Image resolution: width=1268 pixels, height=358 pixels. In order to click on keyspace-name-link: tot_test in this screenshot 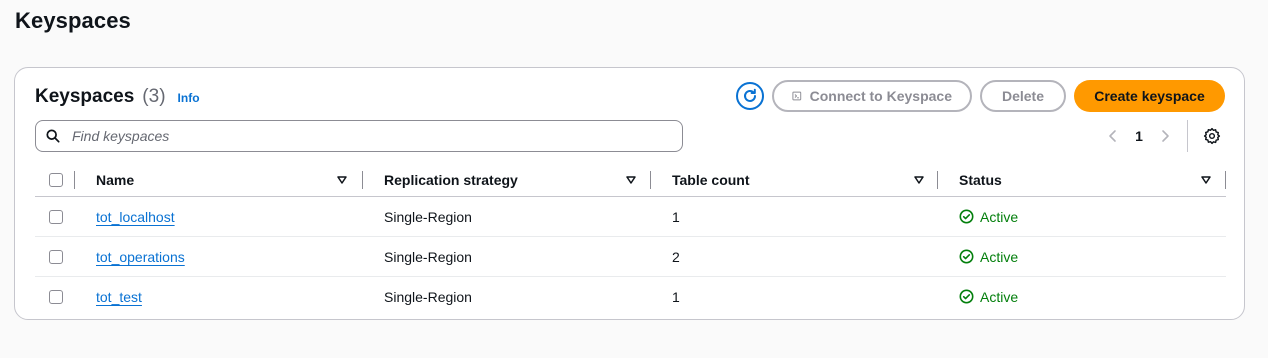, I will do `click(119, 297)`.